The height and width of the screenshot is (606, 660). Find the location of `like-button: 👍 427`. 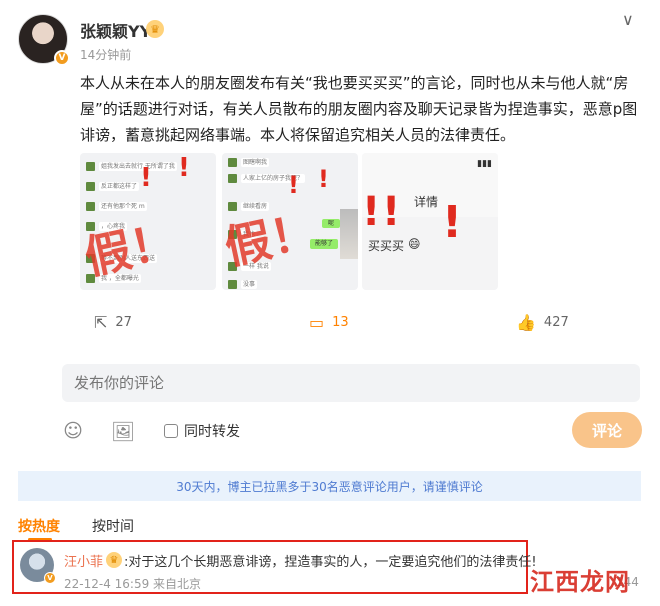

like-button: 👍 427 is located at coordinates (542, 322).